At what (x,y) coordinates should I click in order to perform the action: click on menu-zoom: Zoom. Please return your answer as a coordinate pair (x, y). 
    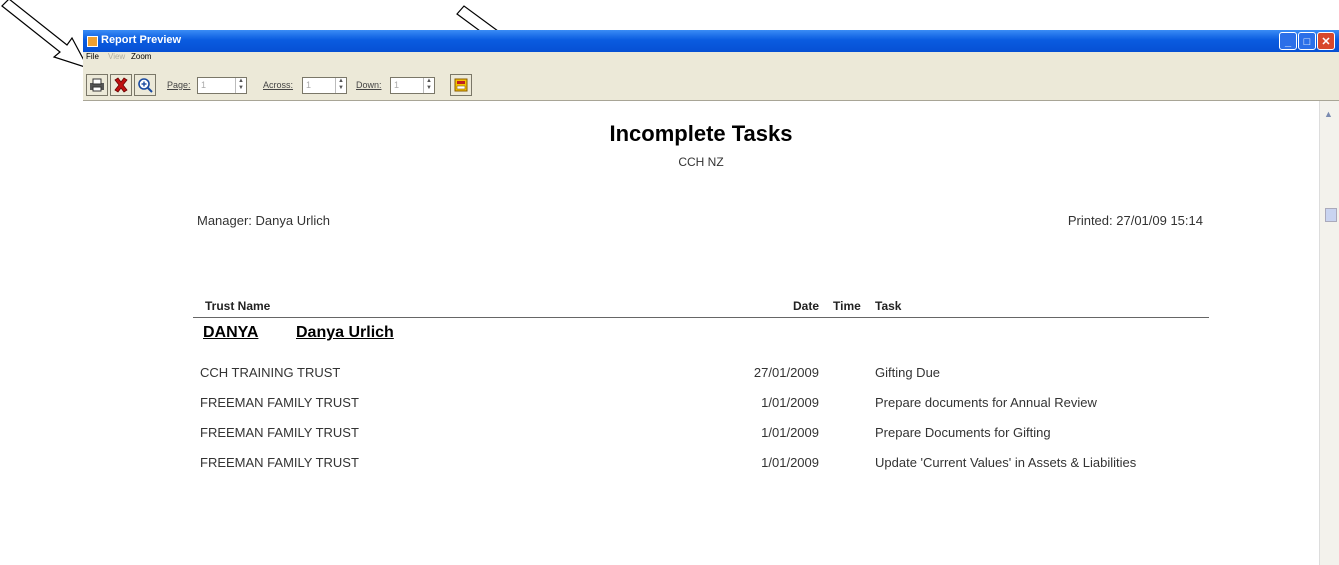
    Looking at the image, I should click on (141, 56).